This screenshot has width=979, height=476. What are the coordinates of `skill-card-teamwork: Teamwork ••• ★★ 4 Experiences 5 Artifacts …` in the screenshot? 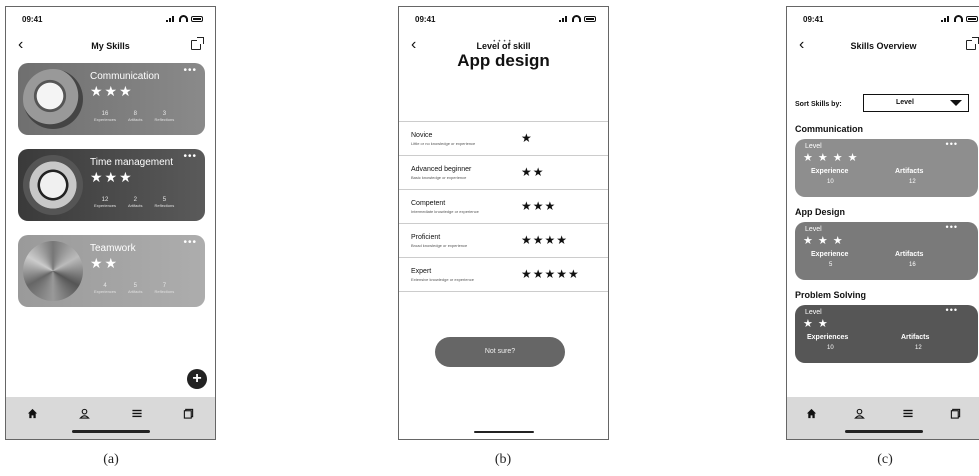 It's located at (111, 271).